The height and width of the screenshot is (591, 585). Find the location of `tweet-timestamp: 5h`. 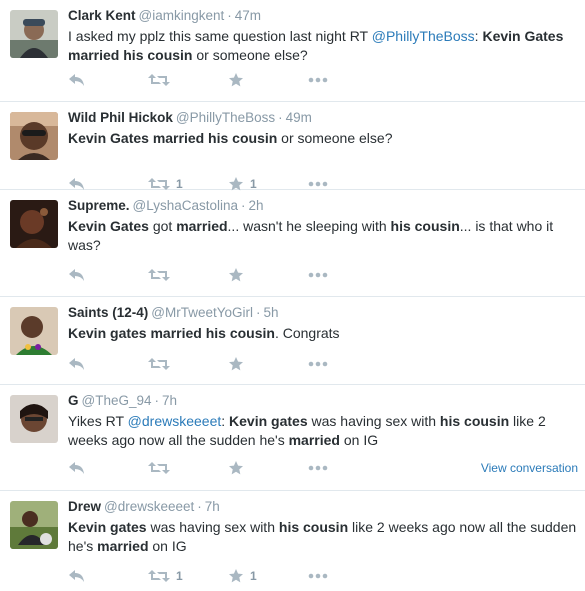

tweet-timestamp: 5h is located at coordinates (271, 312).